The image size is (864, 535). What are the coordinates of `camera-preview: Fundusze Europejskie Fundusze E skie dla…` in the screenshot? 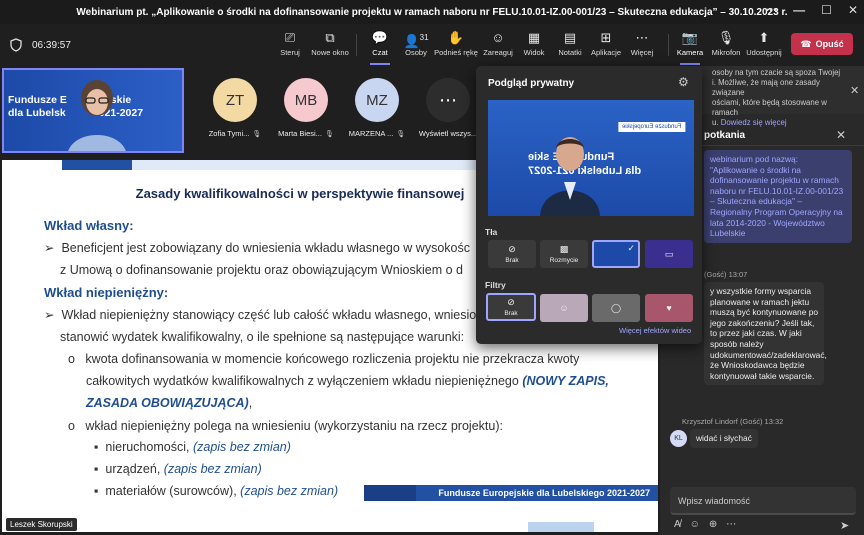 It's located at (591, 158).